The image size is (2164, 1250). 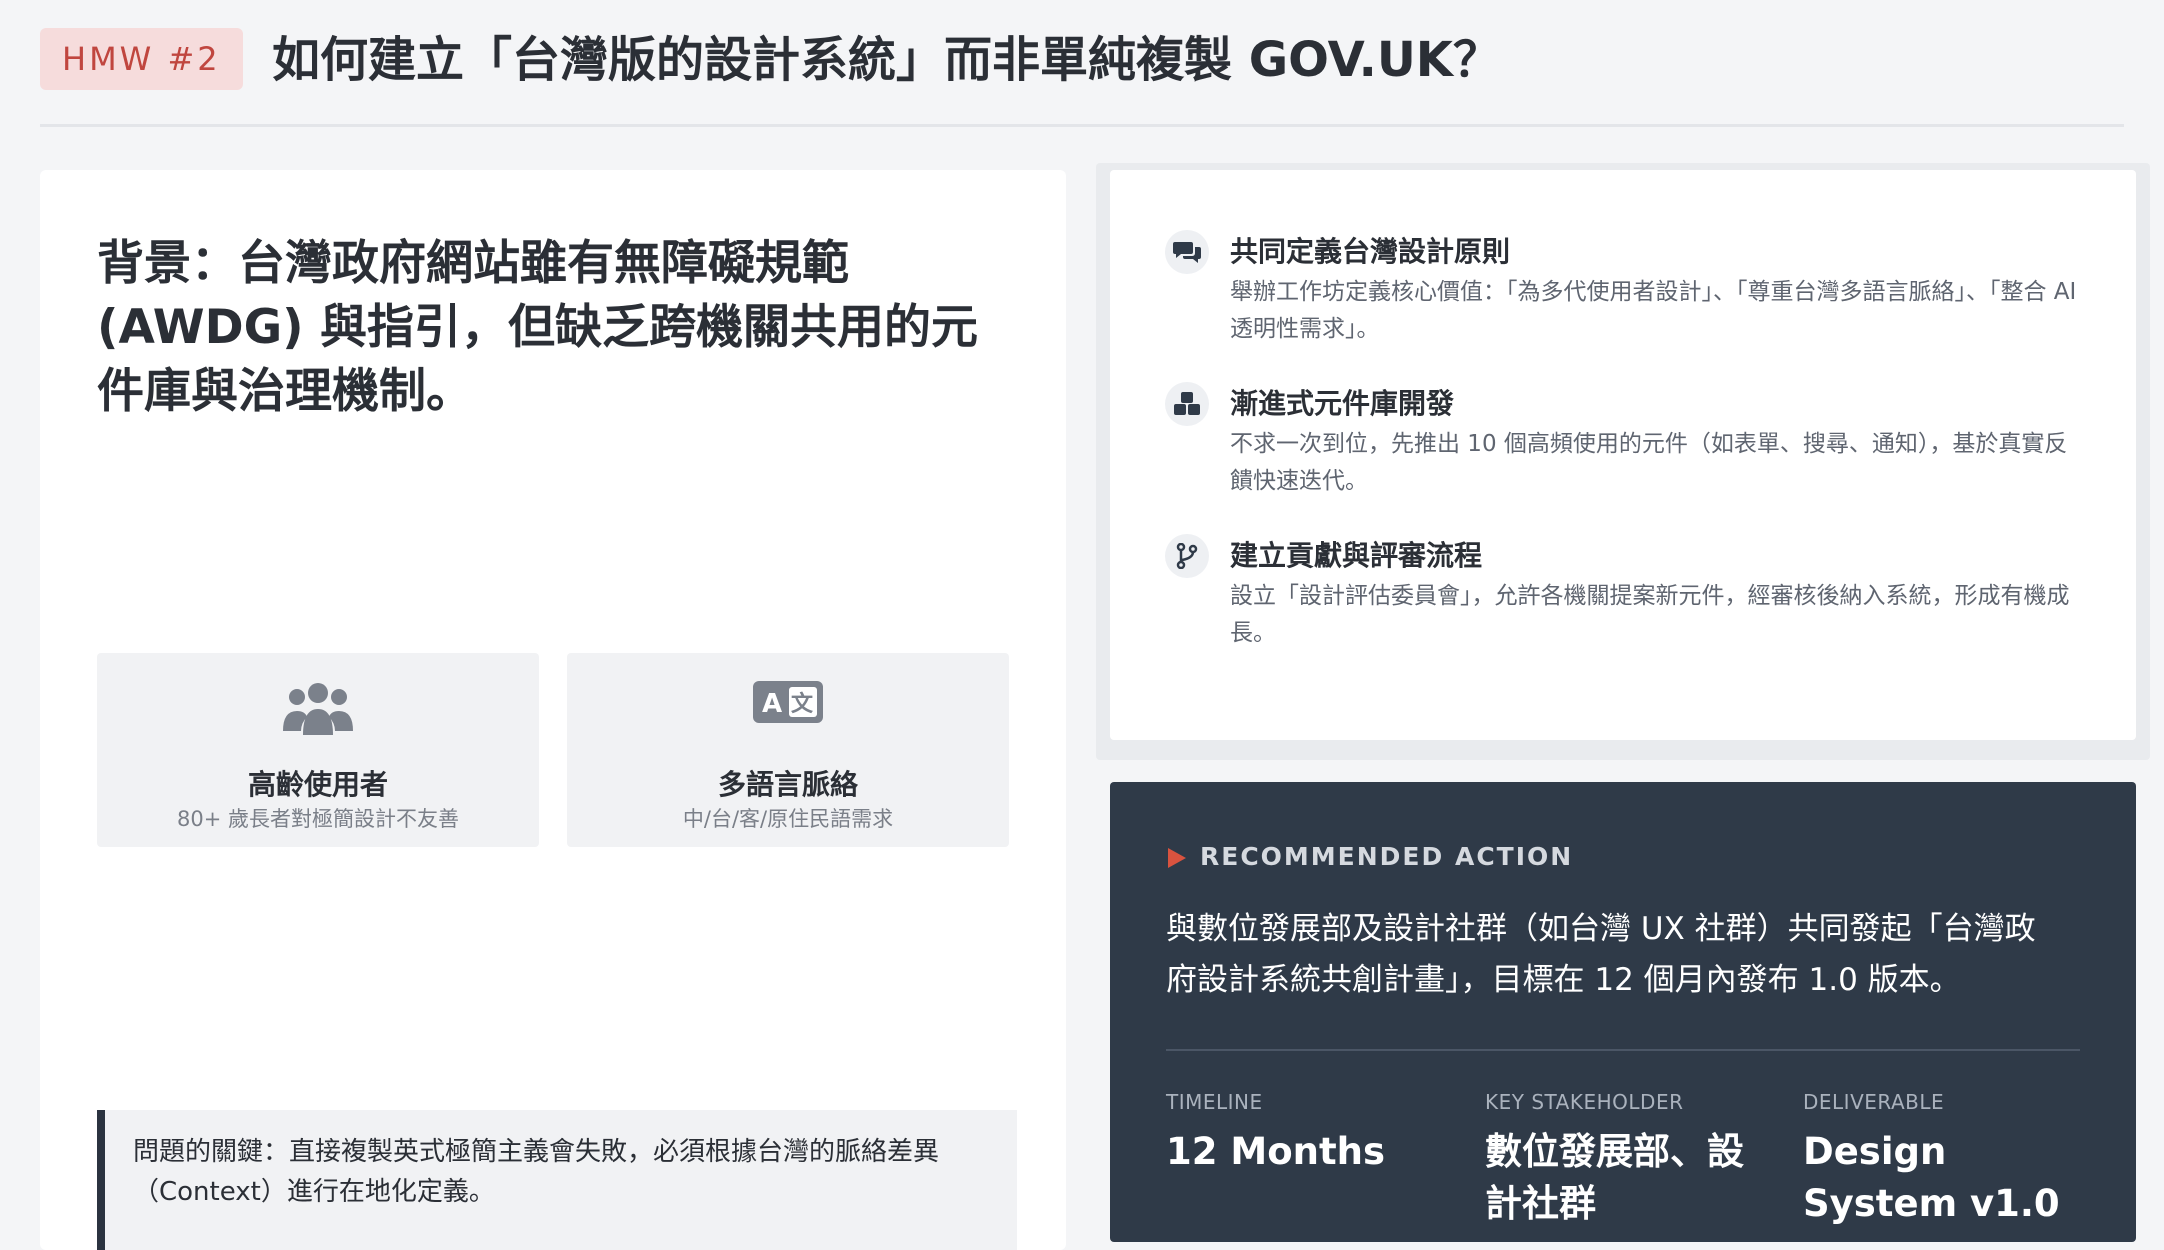 I want to click on stat-title: 高齡使用者, so click(x=317, y=784).